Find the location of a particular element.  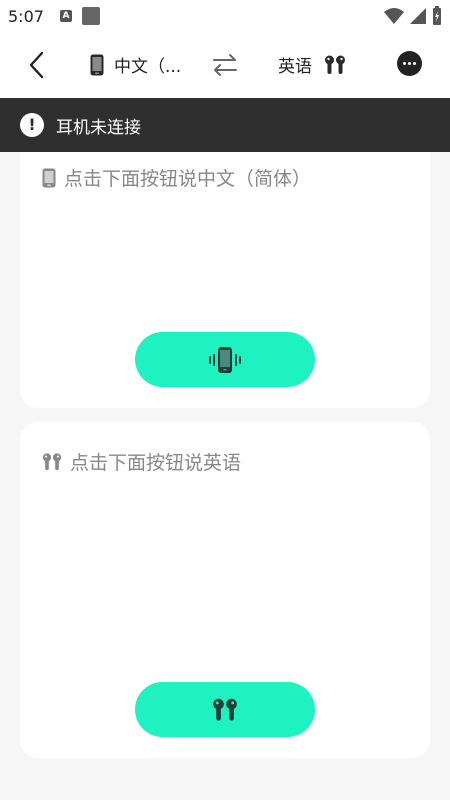

more-options-button is located at coordinates (409, 63).